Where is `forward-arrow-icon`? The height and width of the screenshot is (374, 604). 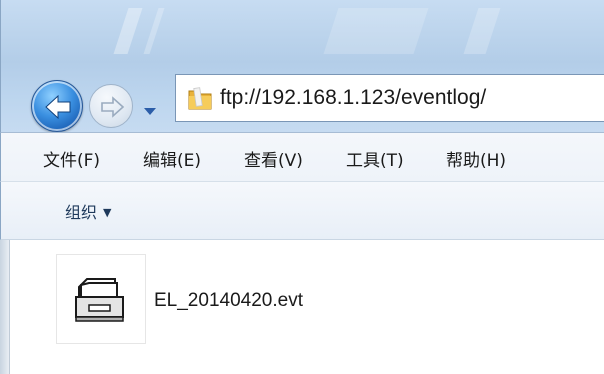
forward-arrow-icon is located at coordinates (113, 107).